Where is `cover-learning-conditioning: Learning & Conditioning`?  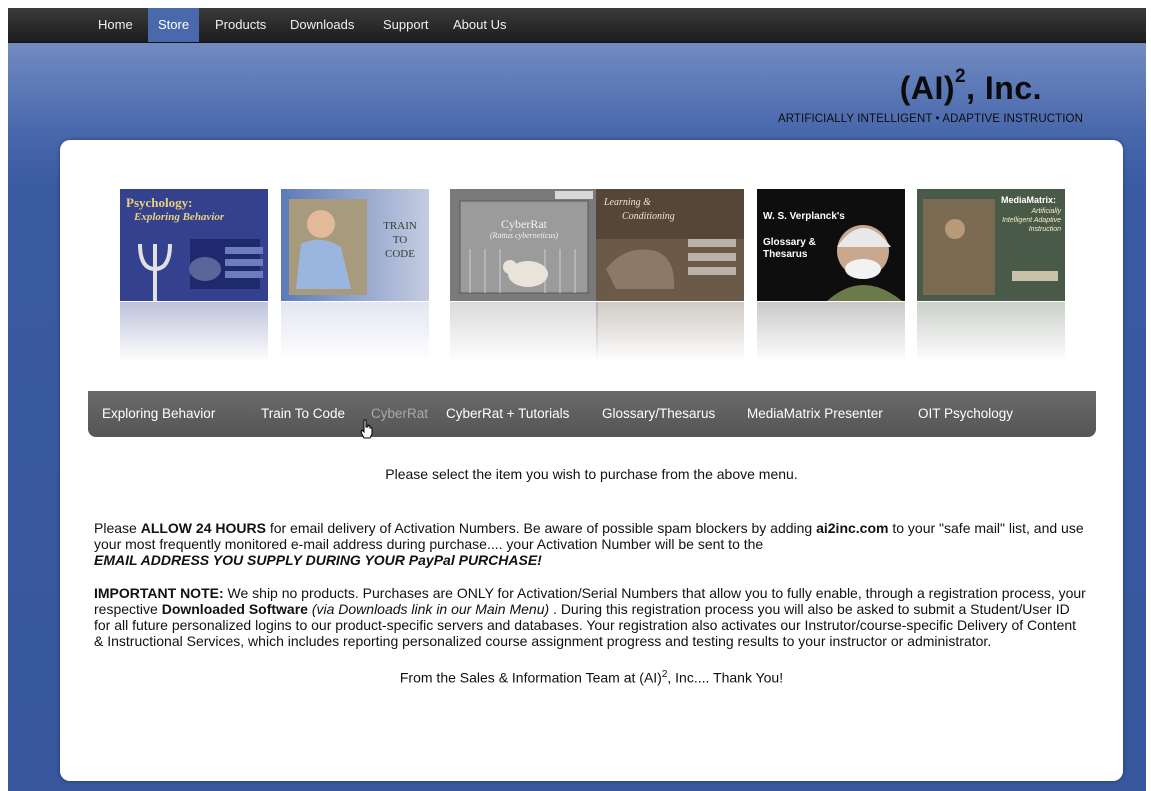 cover-learning-conditioning: Learning & Conditioning is located at coordinates (670, 245).